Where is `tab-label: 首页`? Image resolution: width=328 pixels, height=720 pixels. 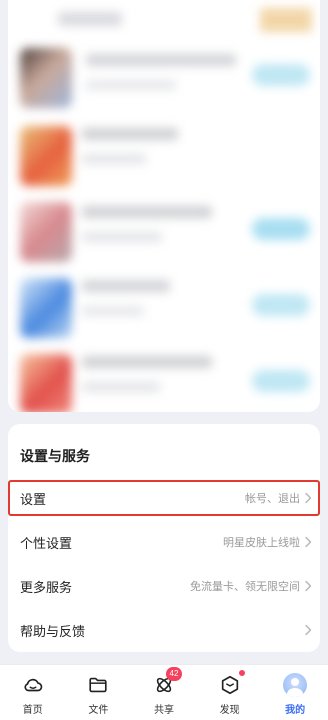
tab-label: 首页 is located at coordinates (32, 710).